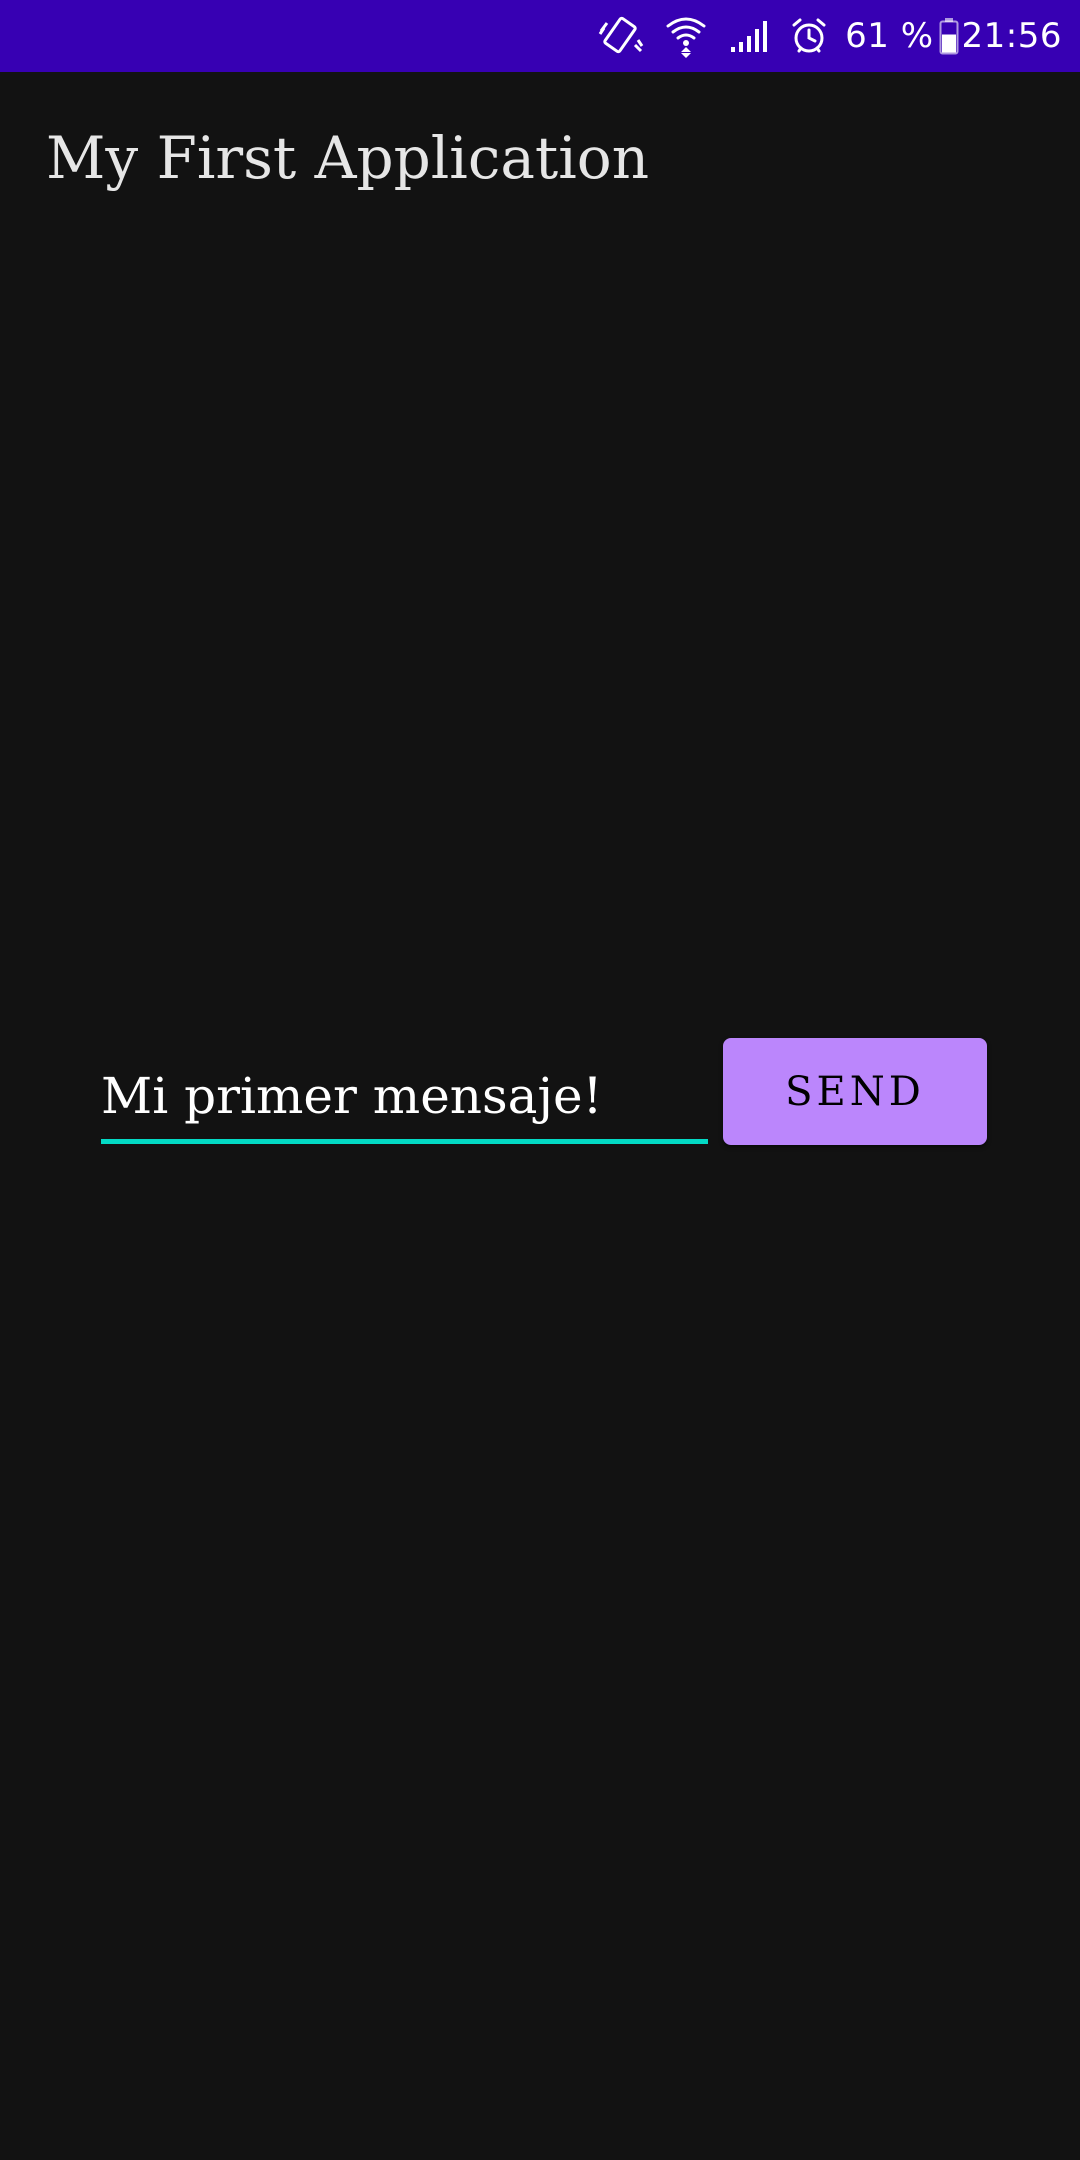 The image size is (1080, 2160). What do you see at coordinates (348, 158) in the screenshot?
I see `app-title: My First Application` at bounding box center [348, 158].